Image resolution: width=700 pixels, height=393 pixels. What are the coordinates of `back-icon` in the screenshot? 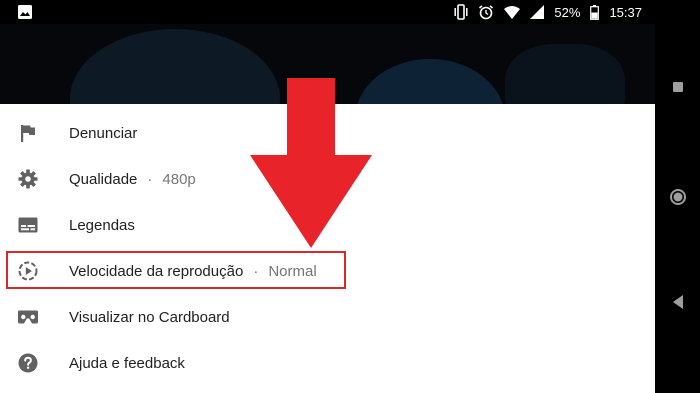 It's located at (677, 302).